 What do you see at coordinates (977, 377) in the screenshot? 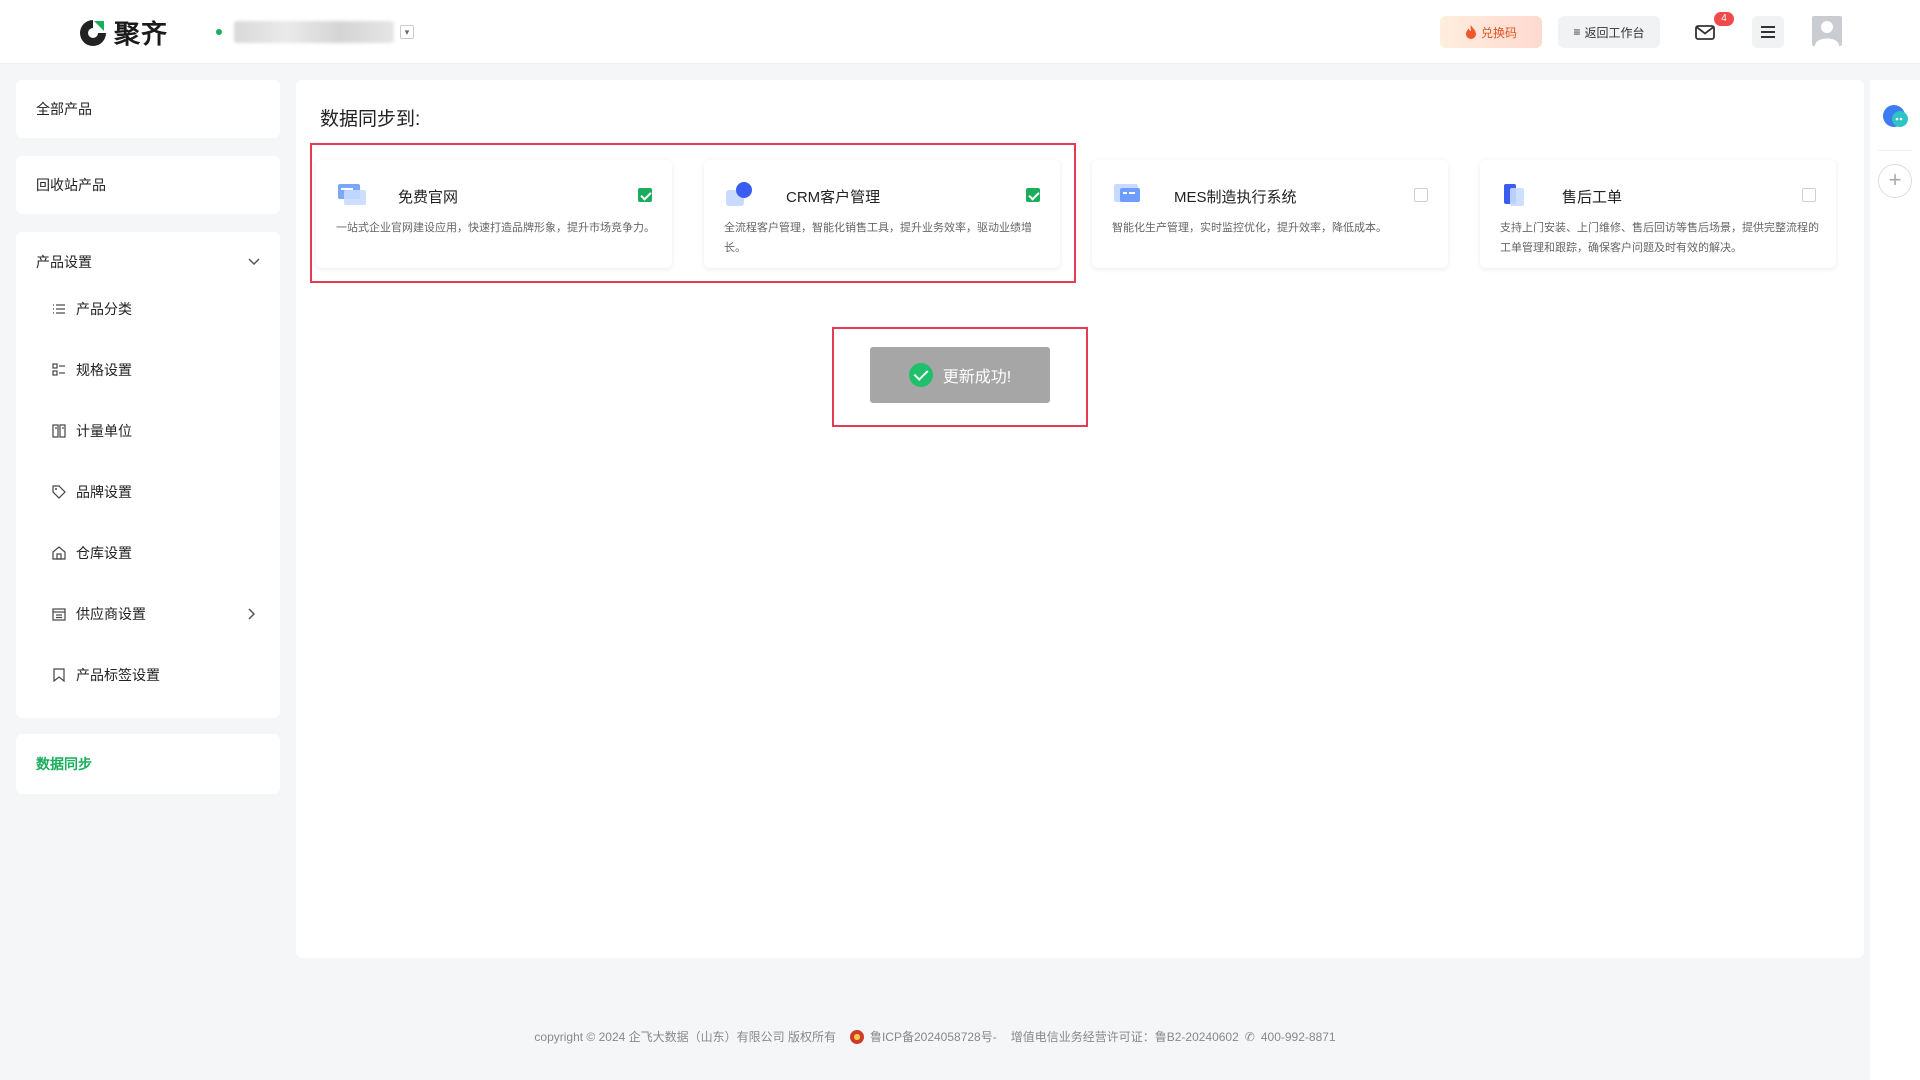
I see `toast-message: 更新成功!` at bounding box center [977, 377].